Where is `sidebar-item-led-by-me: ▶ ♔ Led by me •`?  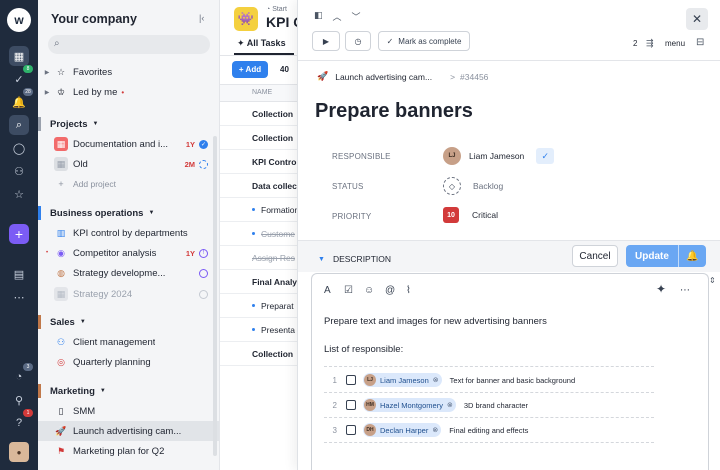 sidebar-item-led-by-me: ▶ ♔ Led by me • is located at coordinates (128, 92).